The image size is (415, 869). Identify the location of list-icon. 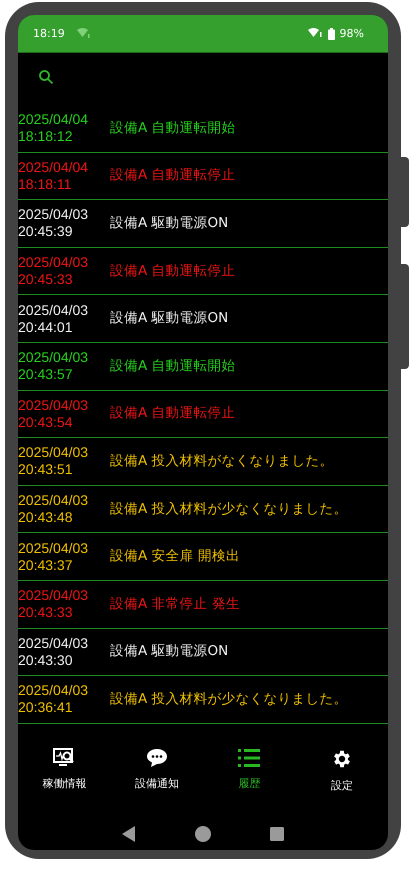
(249, 758).